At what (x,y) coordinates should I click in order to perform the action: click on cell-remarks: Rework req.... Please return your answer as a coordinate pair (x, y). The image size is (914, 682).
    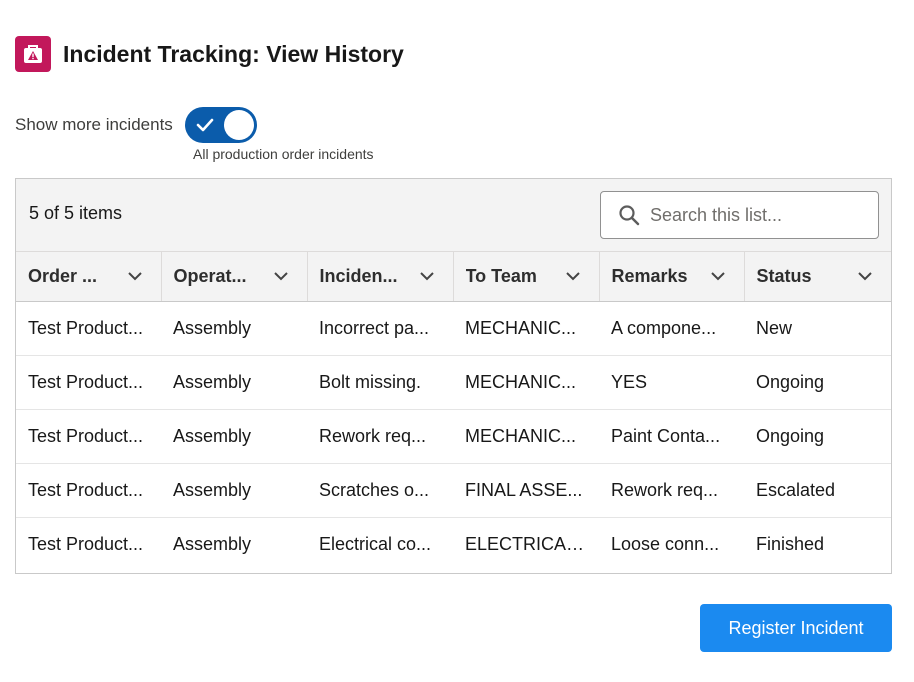
    Looking at the image, I should click on (671, 490).